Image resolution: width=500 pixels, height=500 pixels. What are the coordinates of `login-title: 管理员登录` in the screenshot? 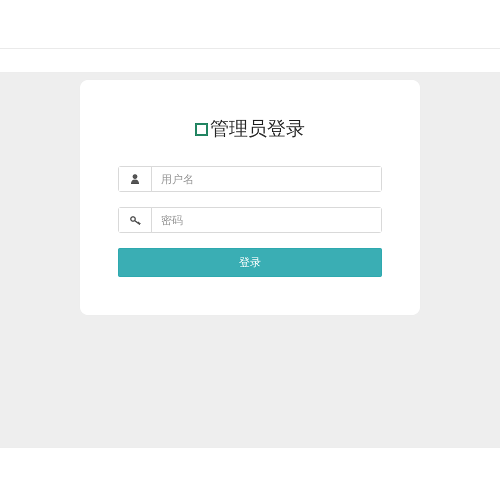 It's located at (257, 129).